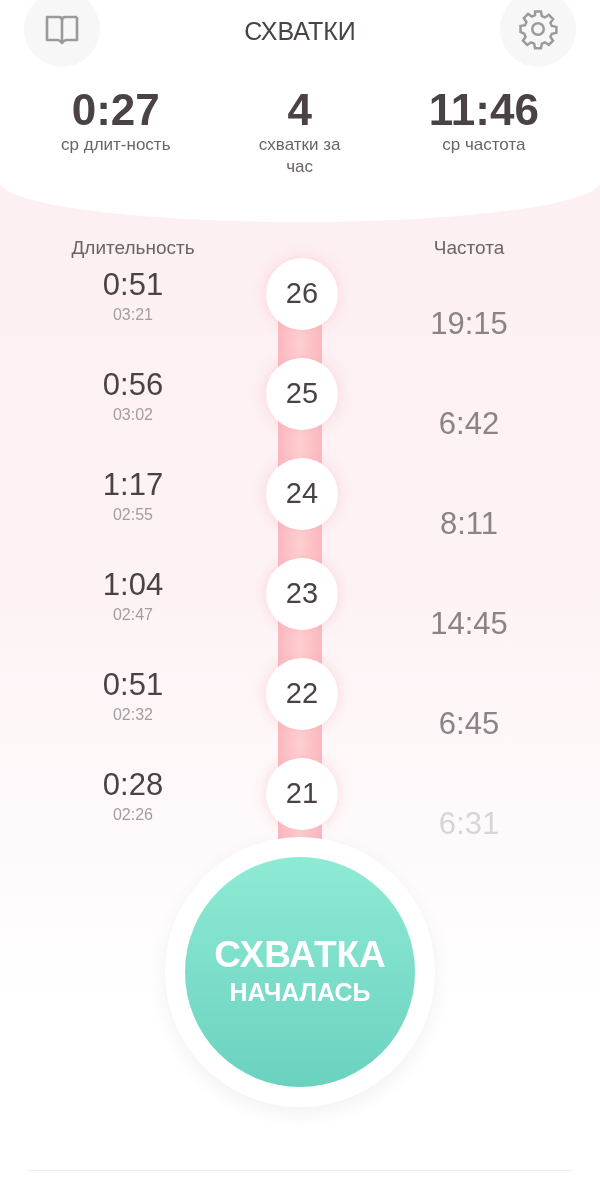  Describe the element at coordinates (133, 484) in the screenshot. I see `duration-value: 1:17` at that location.